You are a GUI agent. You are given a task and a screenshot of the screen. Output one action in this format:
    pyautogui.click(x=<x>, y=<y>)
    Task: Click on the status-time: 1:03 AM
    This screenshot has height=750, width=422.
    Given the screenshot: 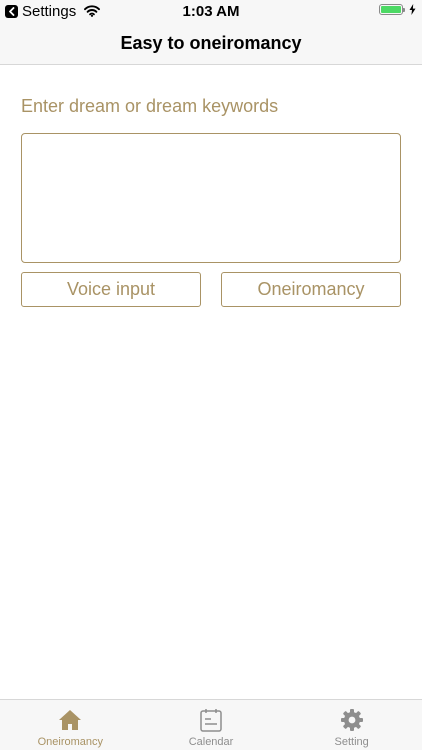 What is the action you would take?
    pyautogui.click(x=211, y=11)
    